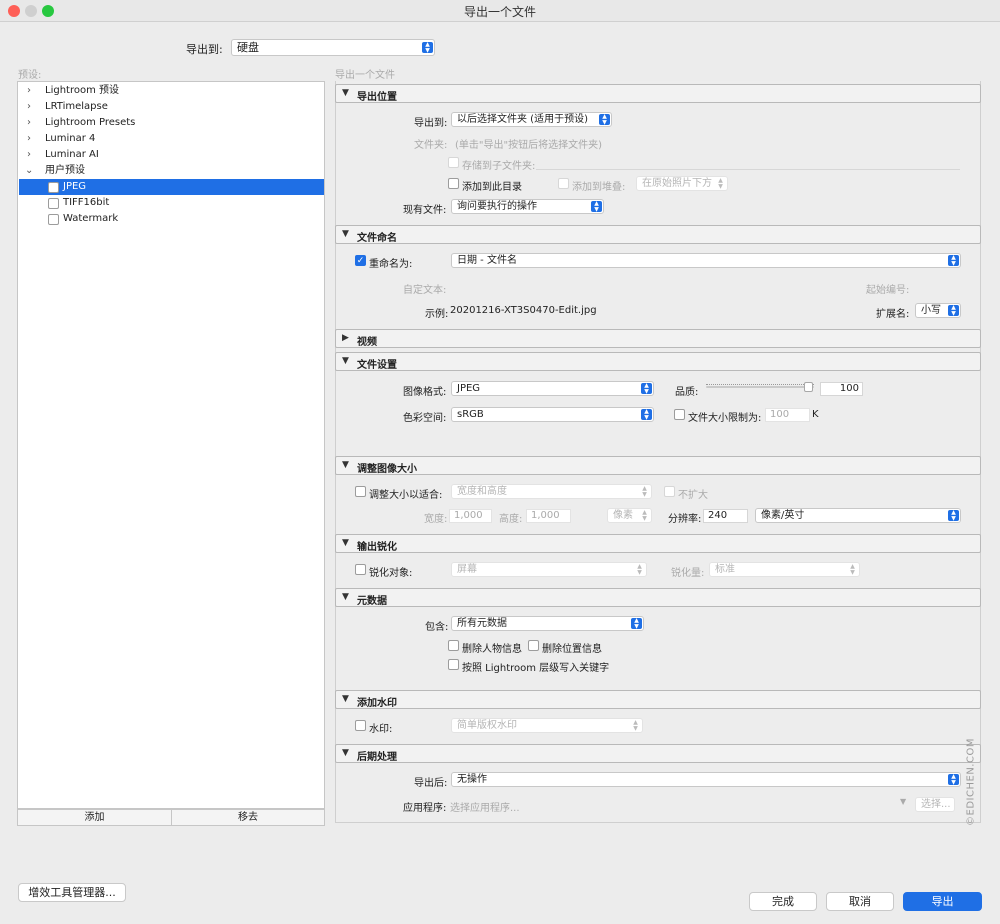 The height and width of the screenshot is (924, 1000). I want to click on location-export-to-select: 以后选择文件夹 (适用于预设) ▲ ▼, so click(531, 119).